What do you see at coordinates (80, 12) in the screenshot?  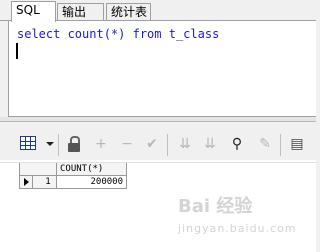 I see `tab-output: 输出` at bounding box center [80, 12].